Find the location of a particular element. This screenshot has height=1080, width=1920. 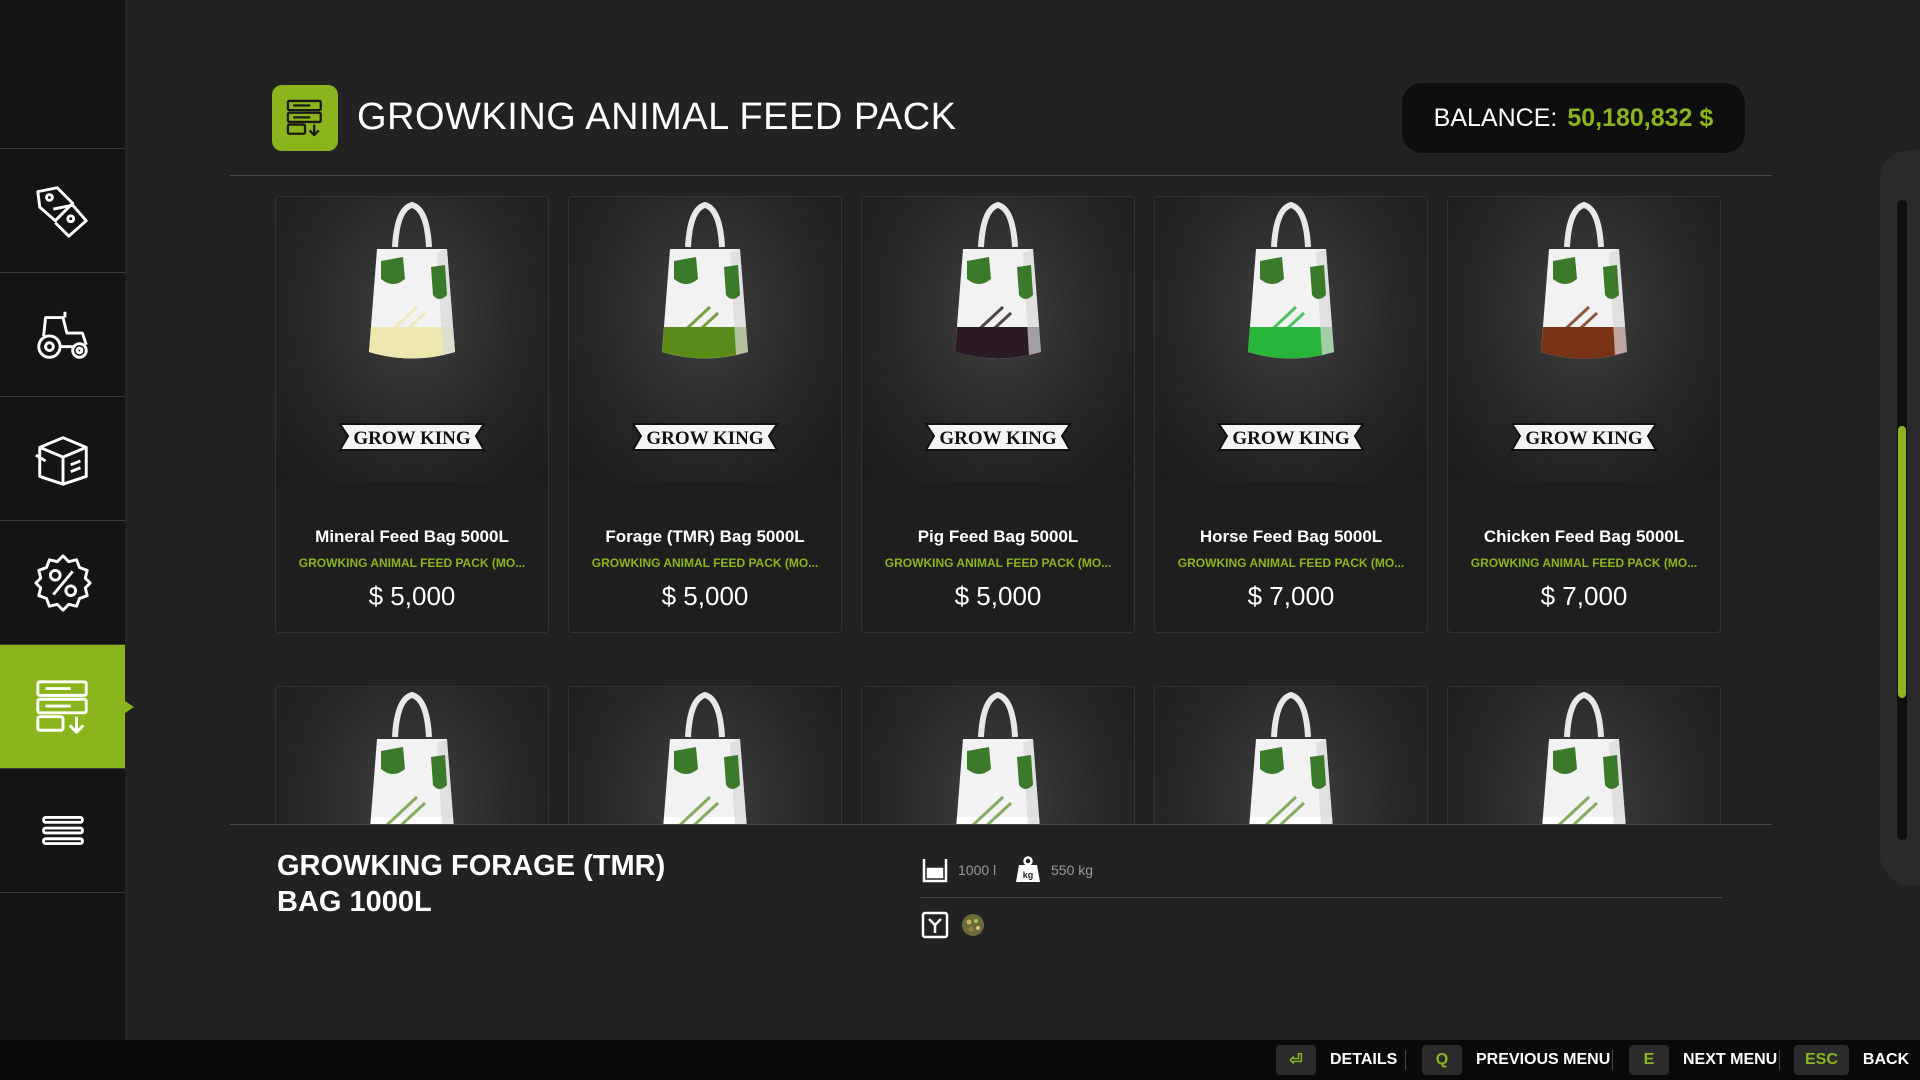

product-name: Forage (TMR) Bag 5000L is located at coordinates (705, 536).